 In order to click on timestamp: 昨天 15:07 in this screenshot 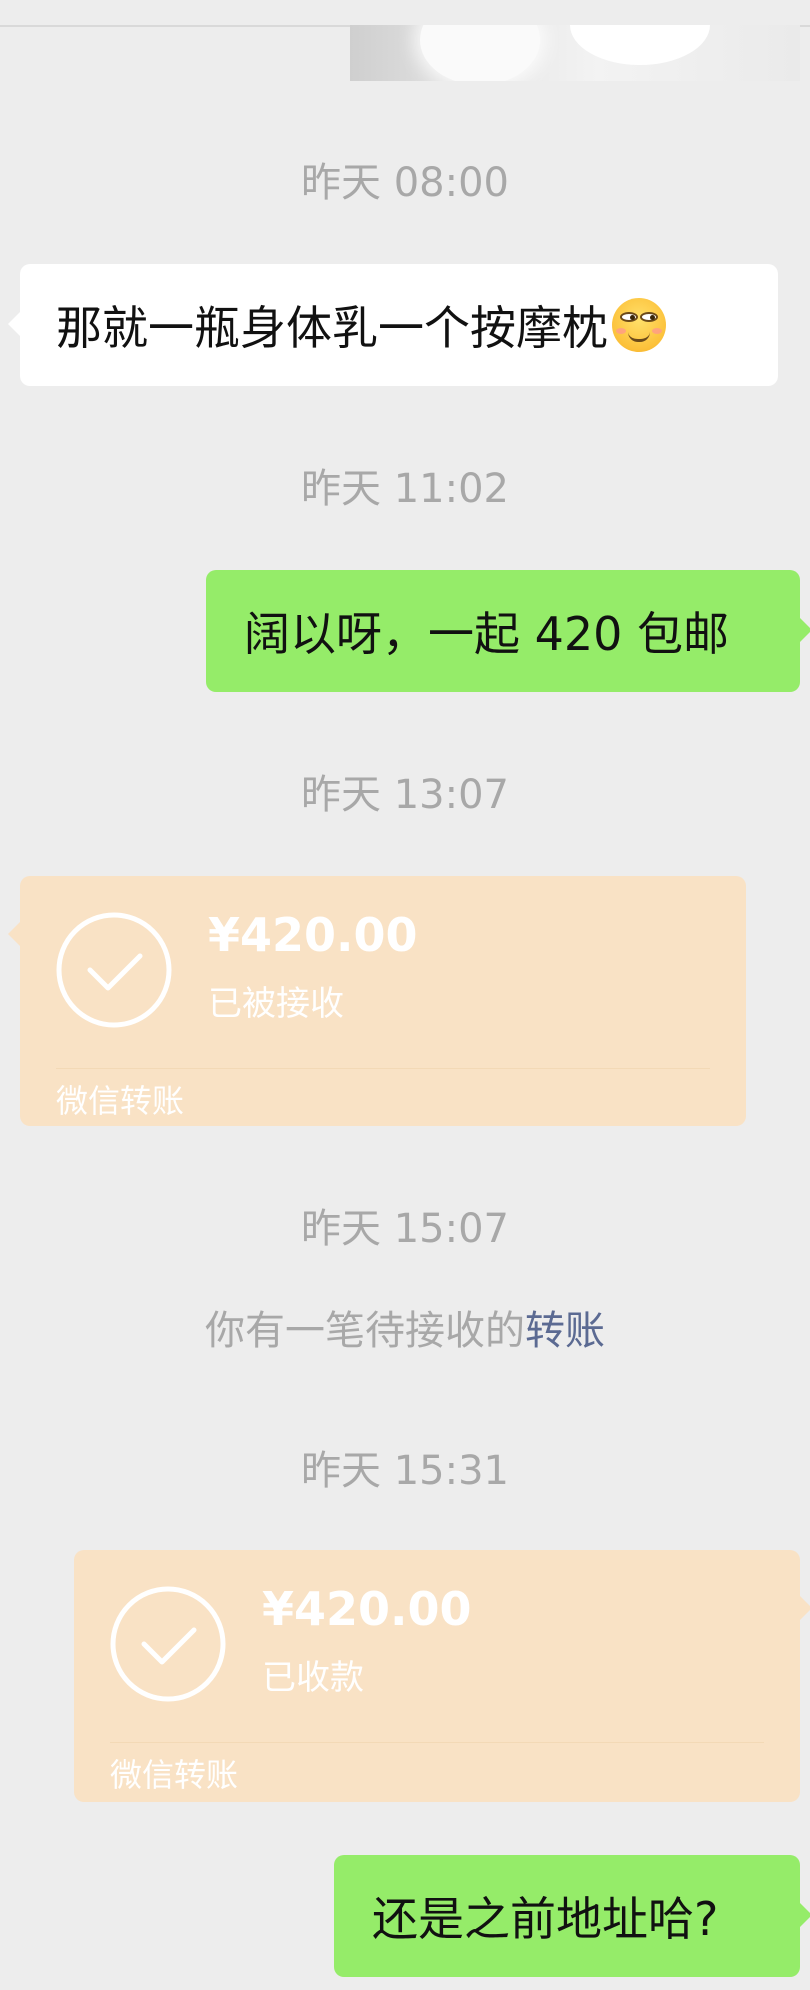, I will do `click(405, 1229)`.